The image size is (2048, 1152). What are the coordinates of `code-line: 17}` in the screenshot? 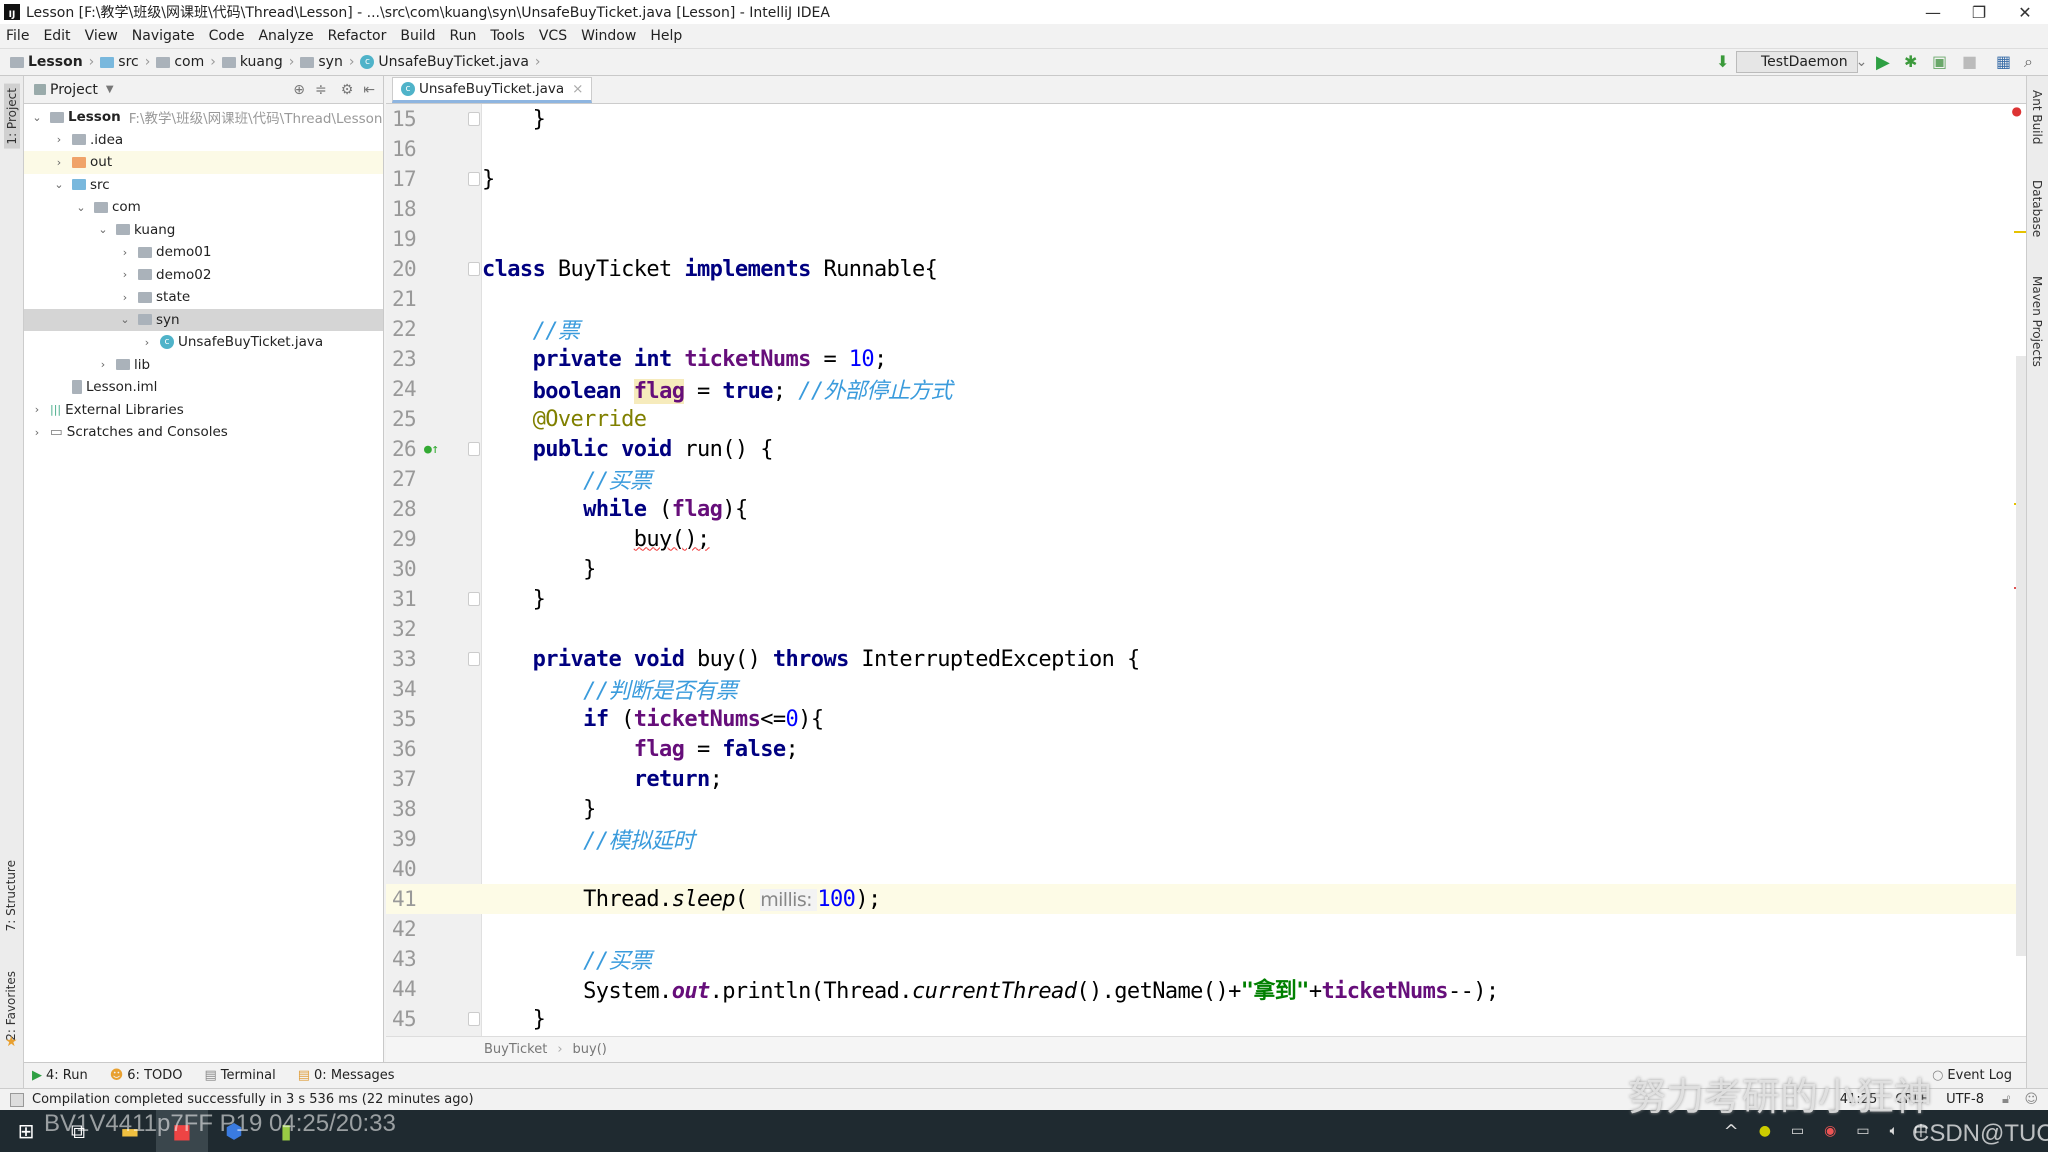 It's located at (1206, 179).